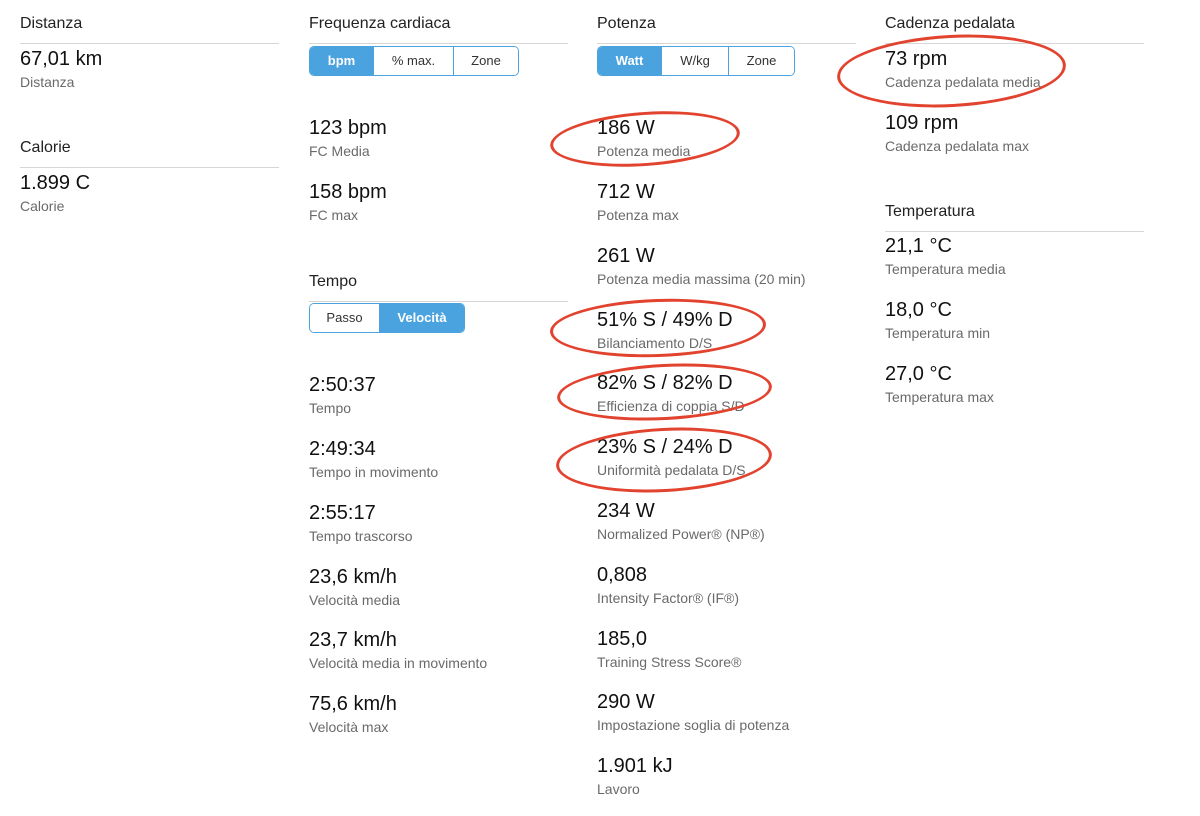 This screenshot has width=1200, height=816. Describe the element at coordinates (727, 649) in the screenshot. I see `stat-training-stress-score: 185,0 Training Stress Score®` at that location.